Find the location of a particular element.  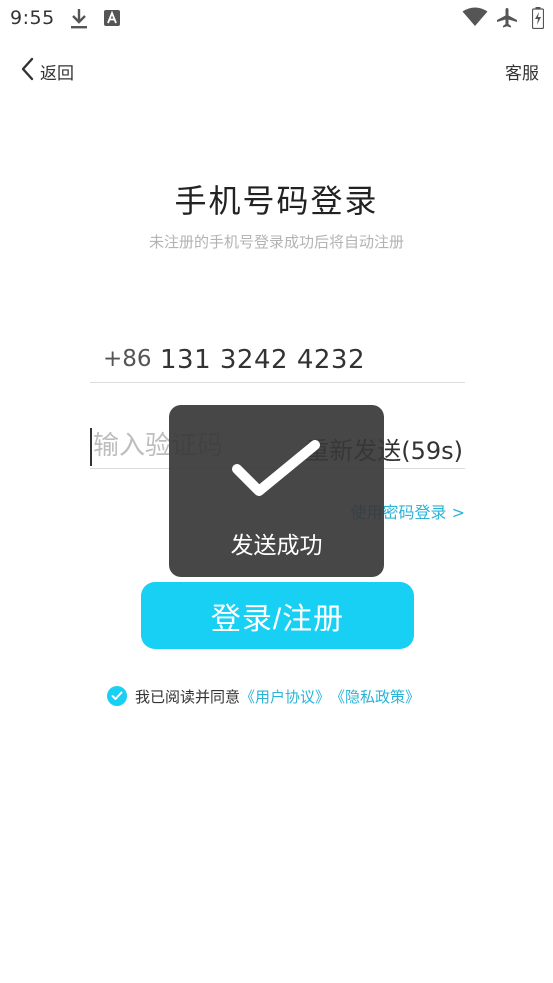

user-agreement-link: 《用户协议》 is located at coordinates (285, 696).